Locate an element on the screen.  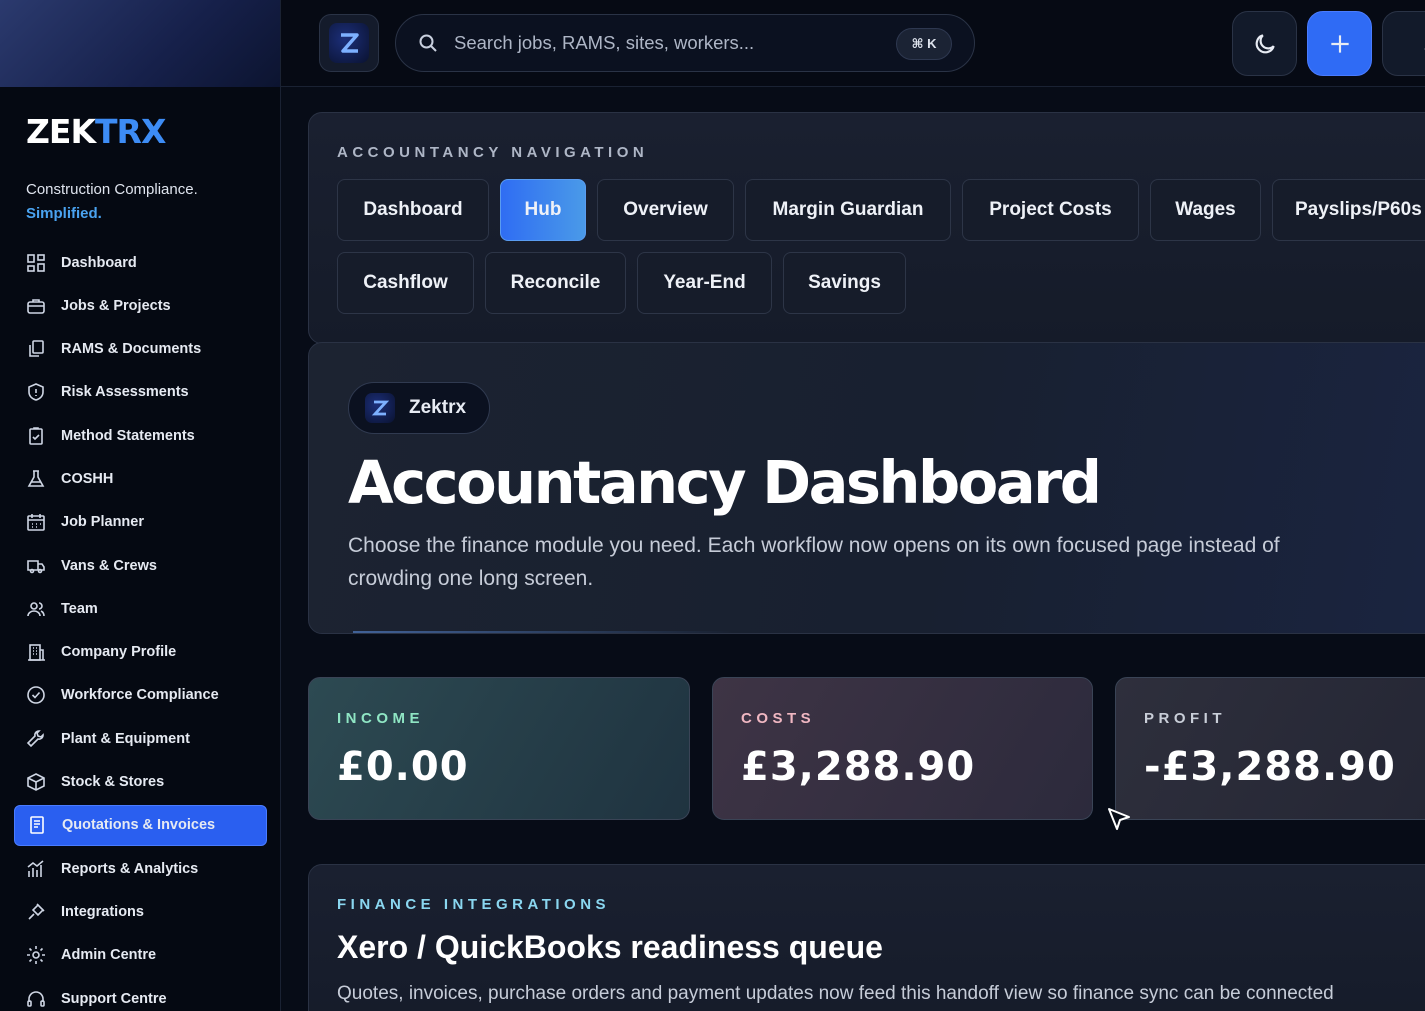
page-title: Accountancy Dashboard is located at coordinates (725, 482).